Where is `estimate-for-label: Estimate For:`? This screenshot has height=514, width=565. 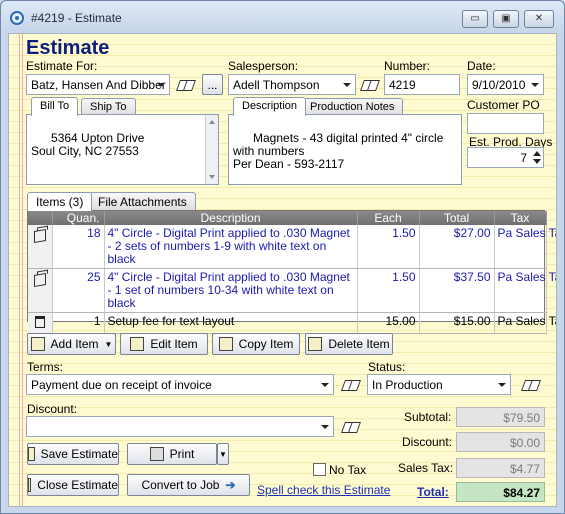
estimate-for-label: Estimate For: is located at coordinates (62, 66).